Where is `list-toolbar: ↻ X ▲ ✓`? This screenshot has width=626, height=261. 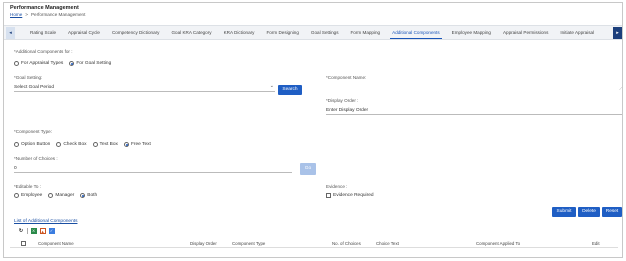
list-toolbar: ↻ X ▲ ✓ is located at coordinates (36, 231).